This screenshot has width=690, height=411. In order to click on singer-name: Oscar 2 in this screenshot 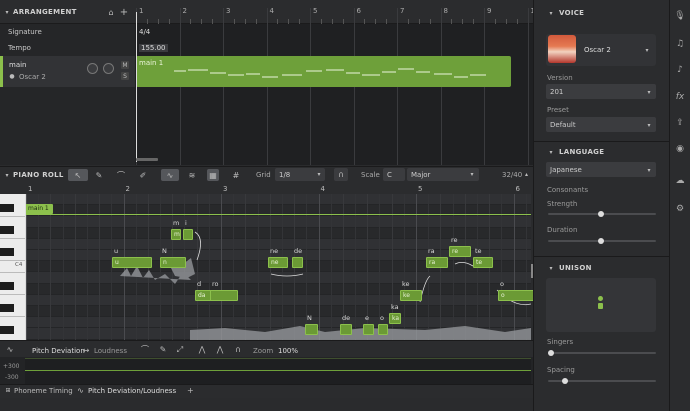, I will do `click(597, 50)`.